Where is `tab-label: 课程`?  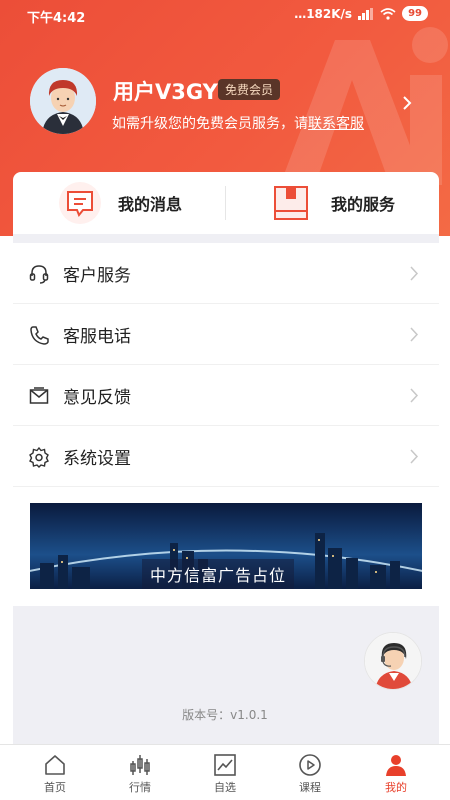 tab-label: 课程 is located at coordinates (310, 787).